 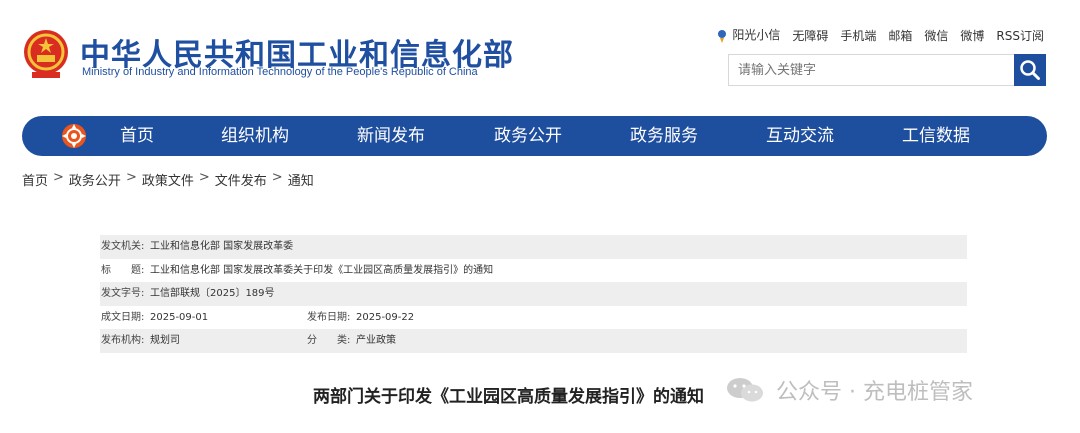 I want to click on nav-data: 工信数据, so click(x=936, y=136).